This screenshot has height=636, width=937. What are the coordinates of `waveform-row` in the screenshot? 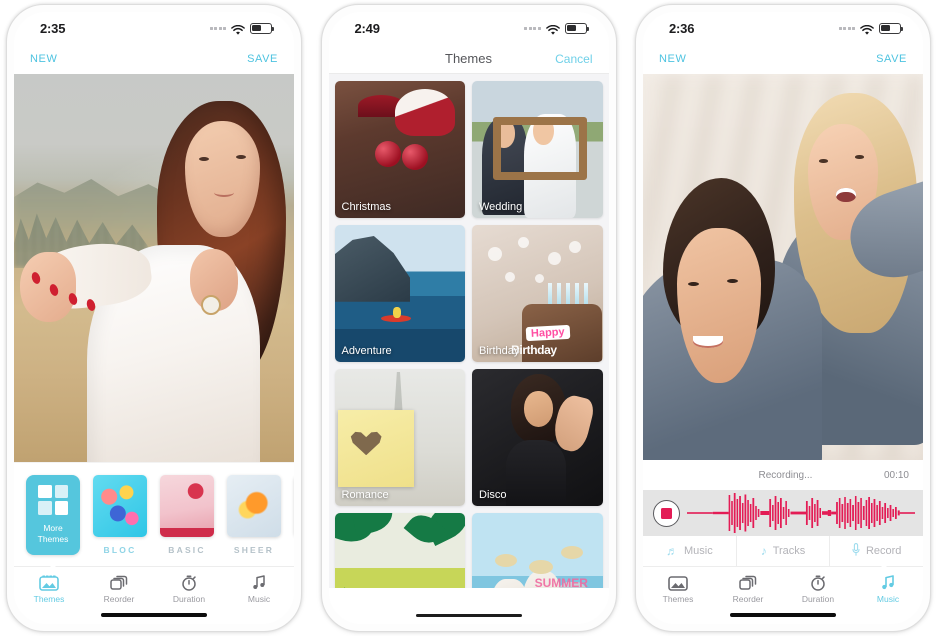 It's located at (783, 513).